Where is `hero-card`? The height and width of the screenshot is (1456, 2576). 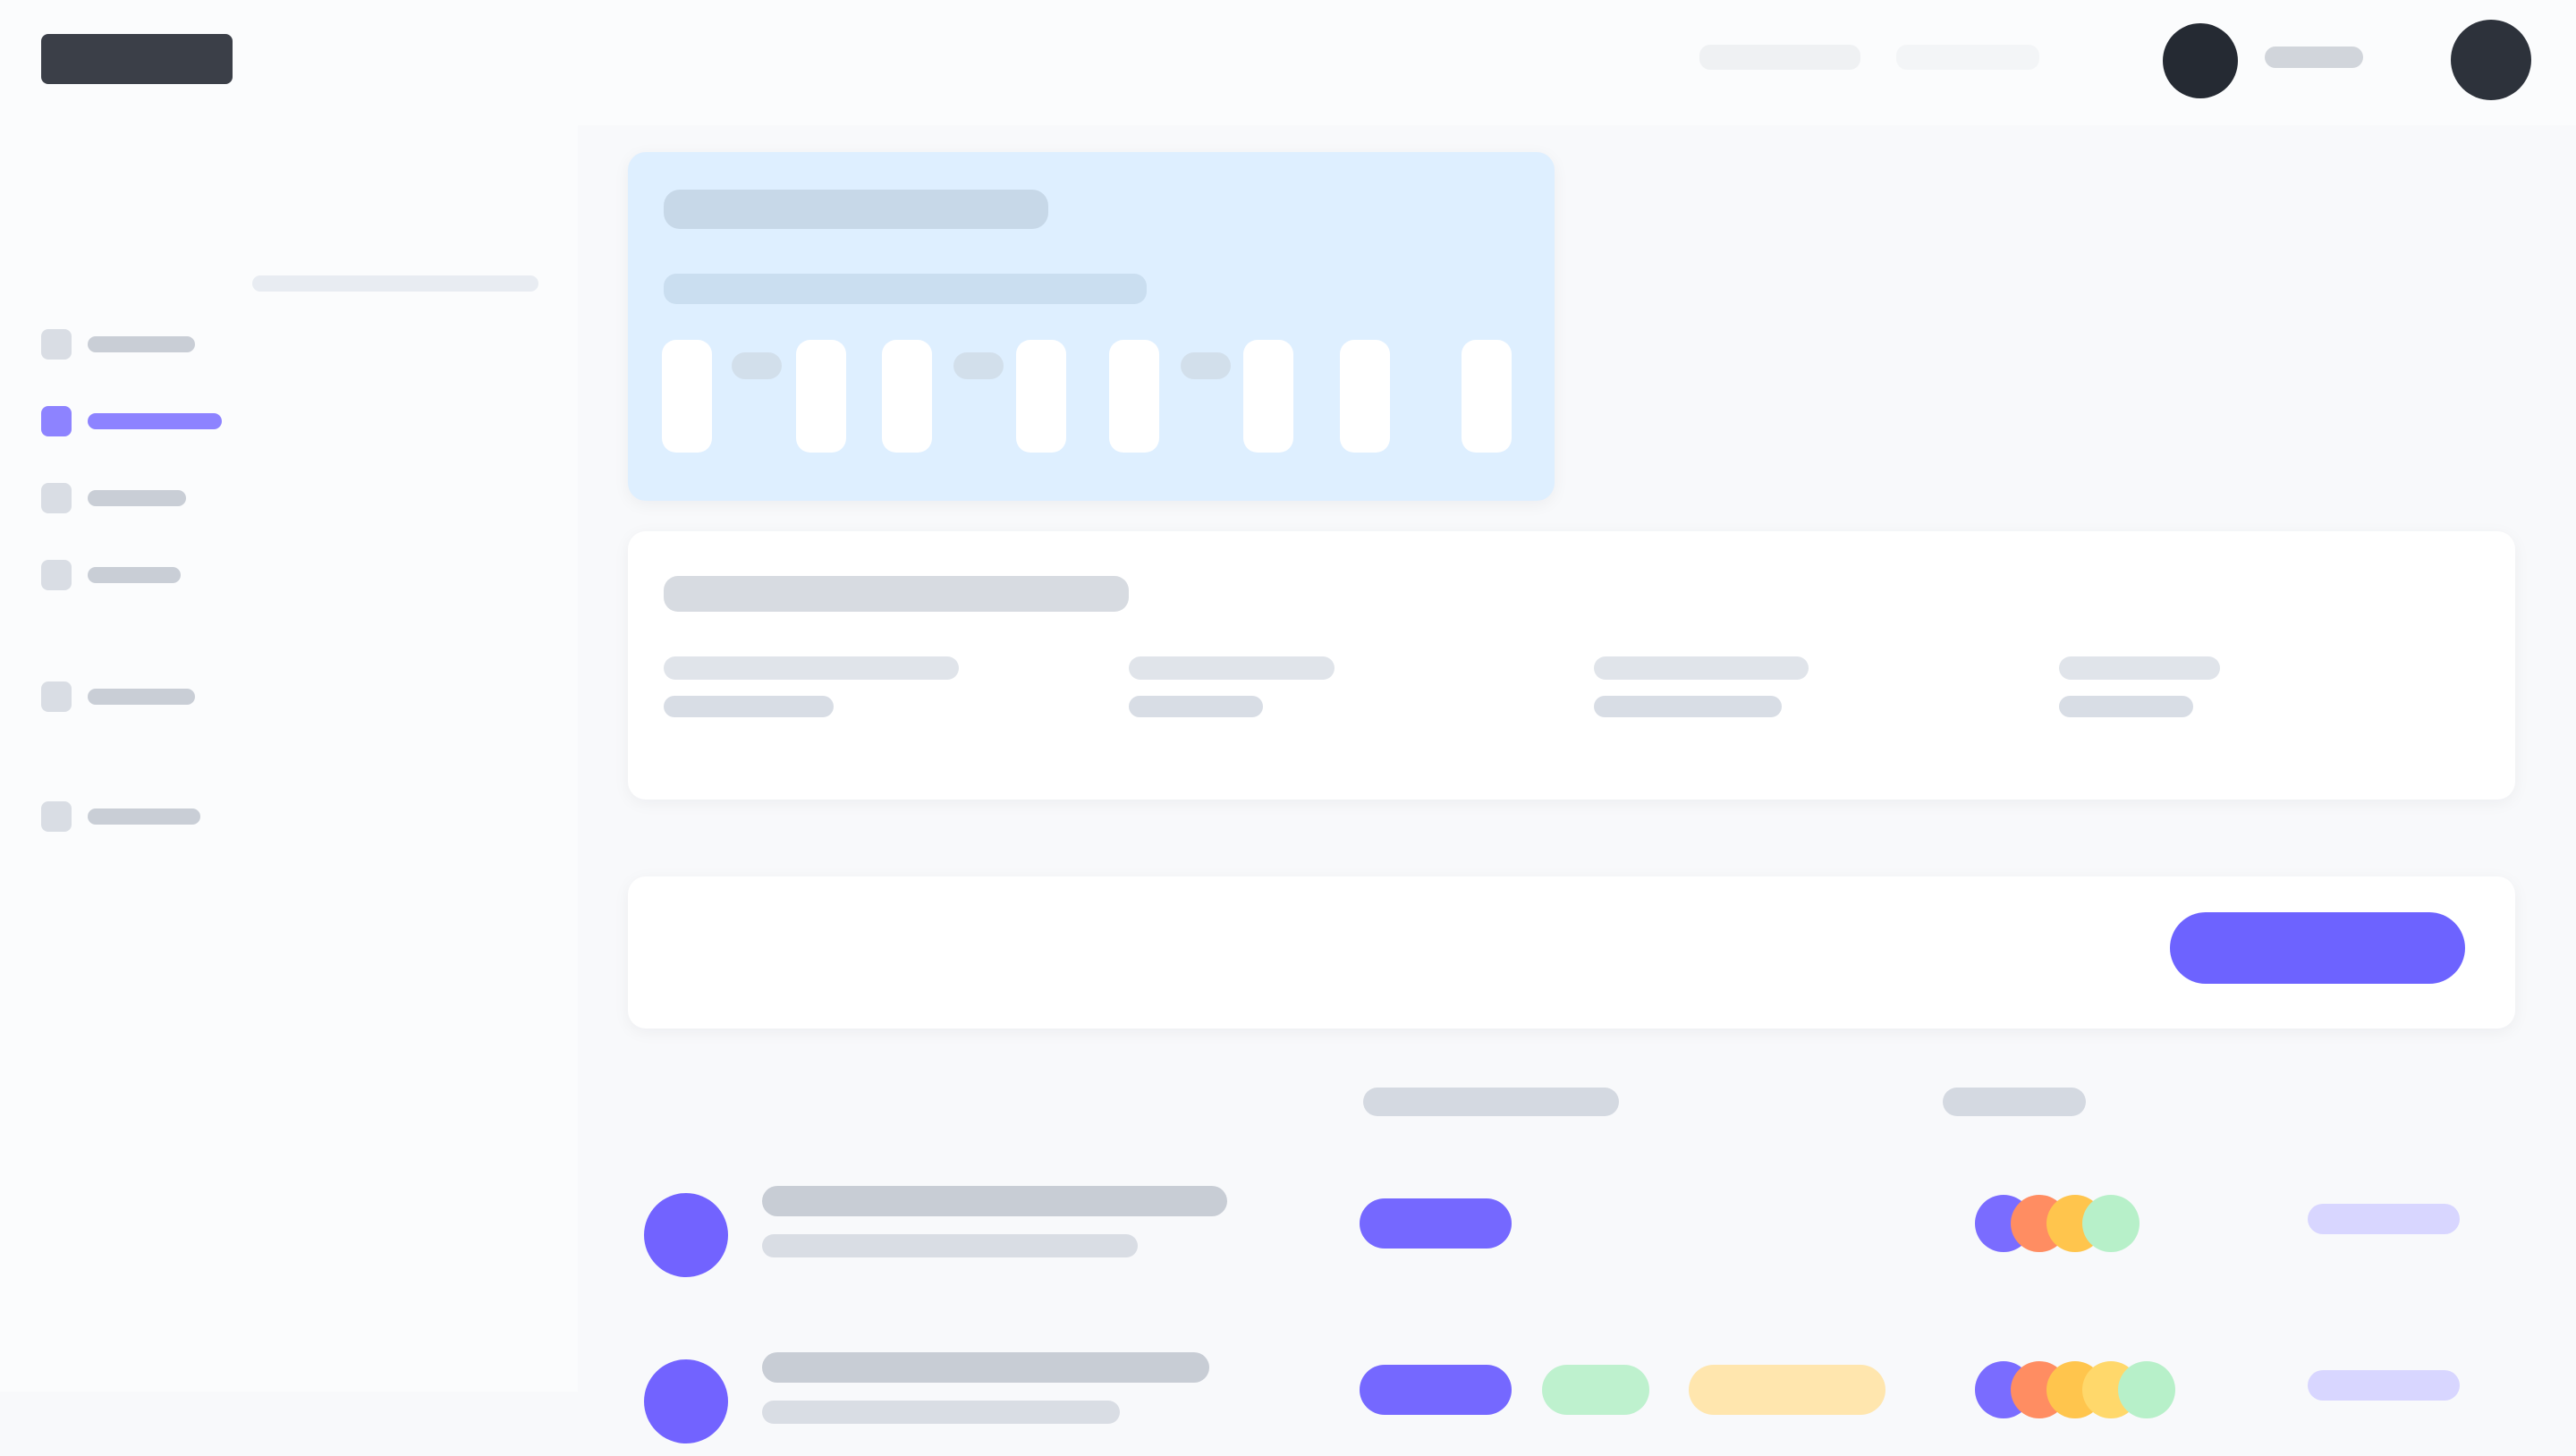
hero-card is located at coordinates (1091, 326).